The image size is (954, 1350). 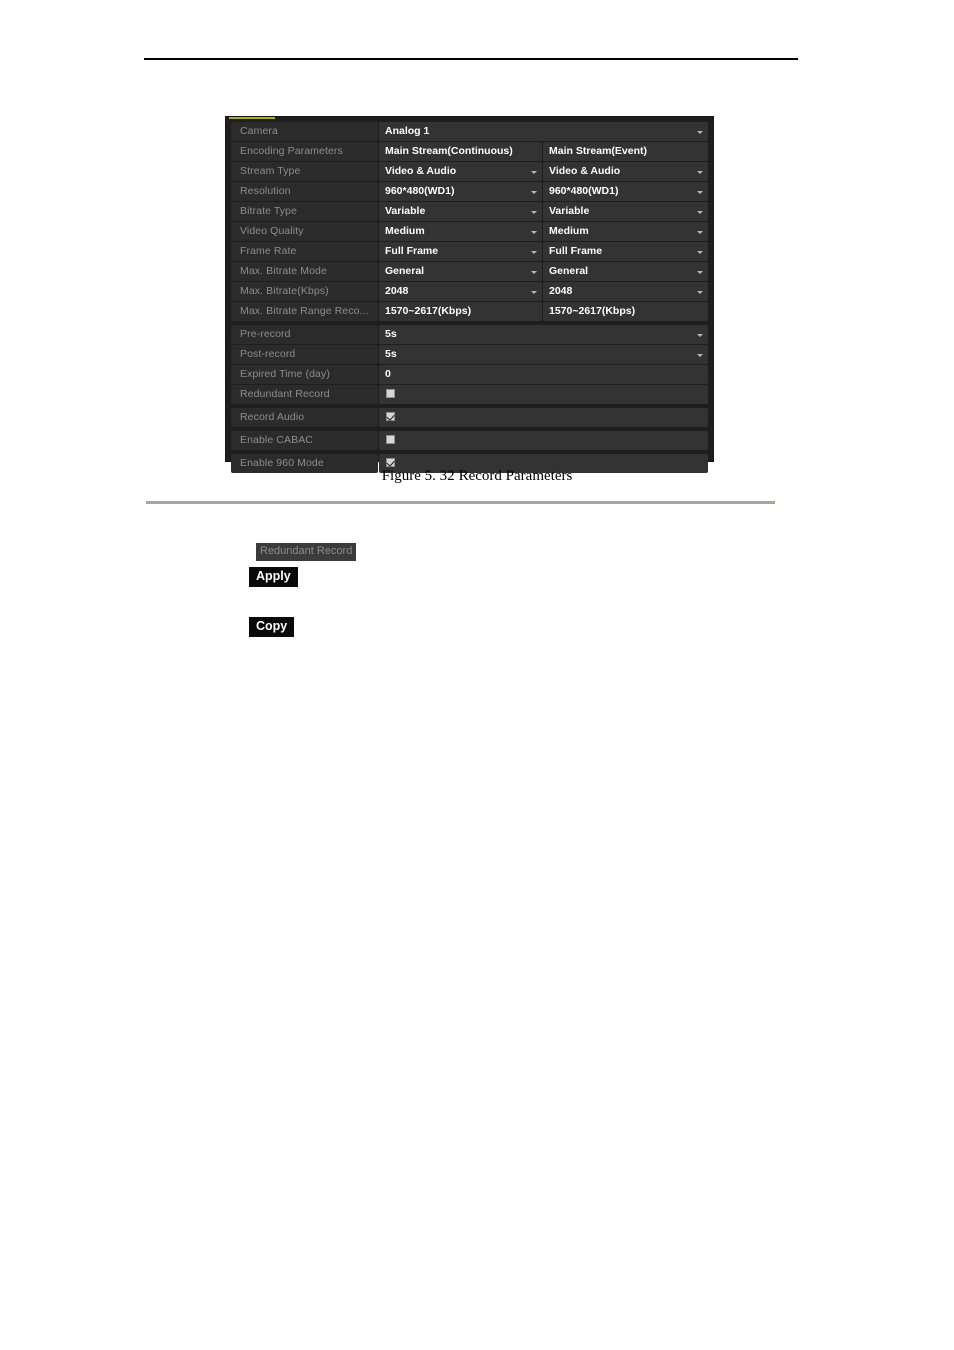 What do you see at coordinates (569, 211) in the screenshot?
I see `select-bitrate-type-event-value: Variable` at bounding box center [569, 211].